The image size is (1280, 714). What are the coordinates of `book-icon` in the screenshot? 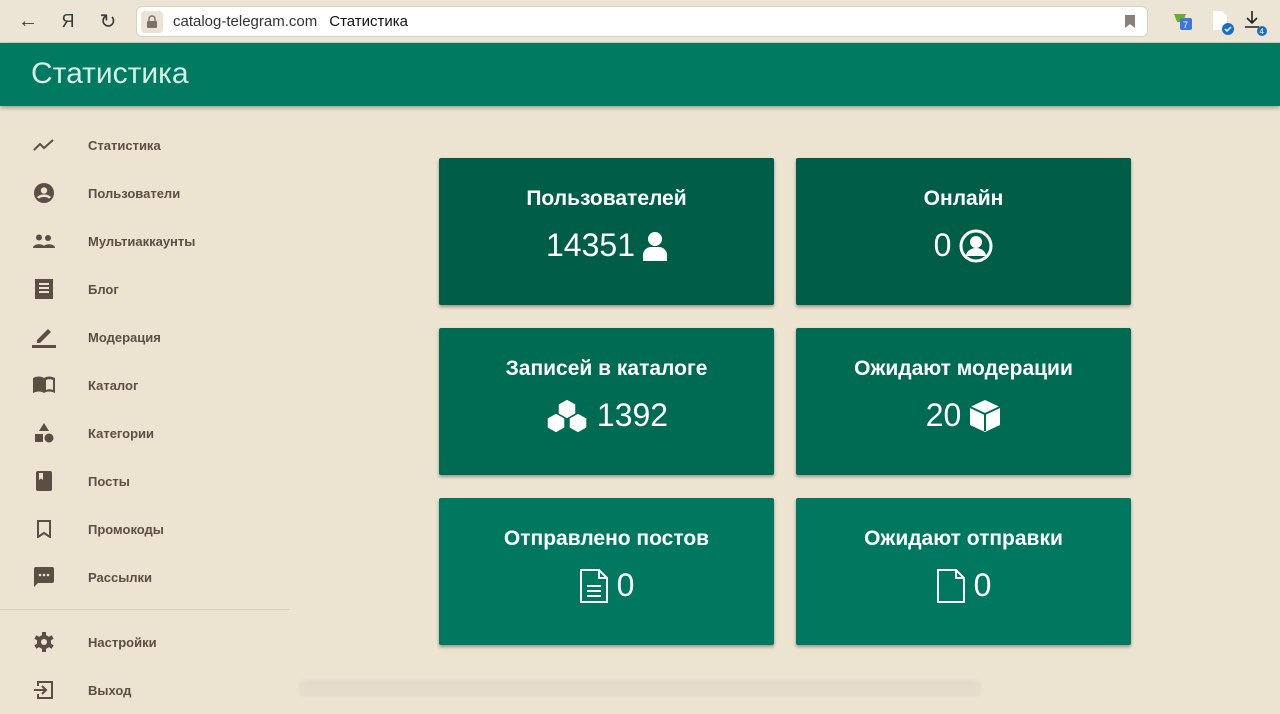 It's located at (44, 481).